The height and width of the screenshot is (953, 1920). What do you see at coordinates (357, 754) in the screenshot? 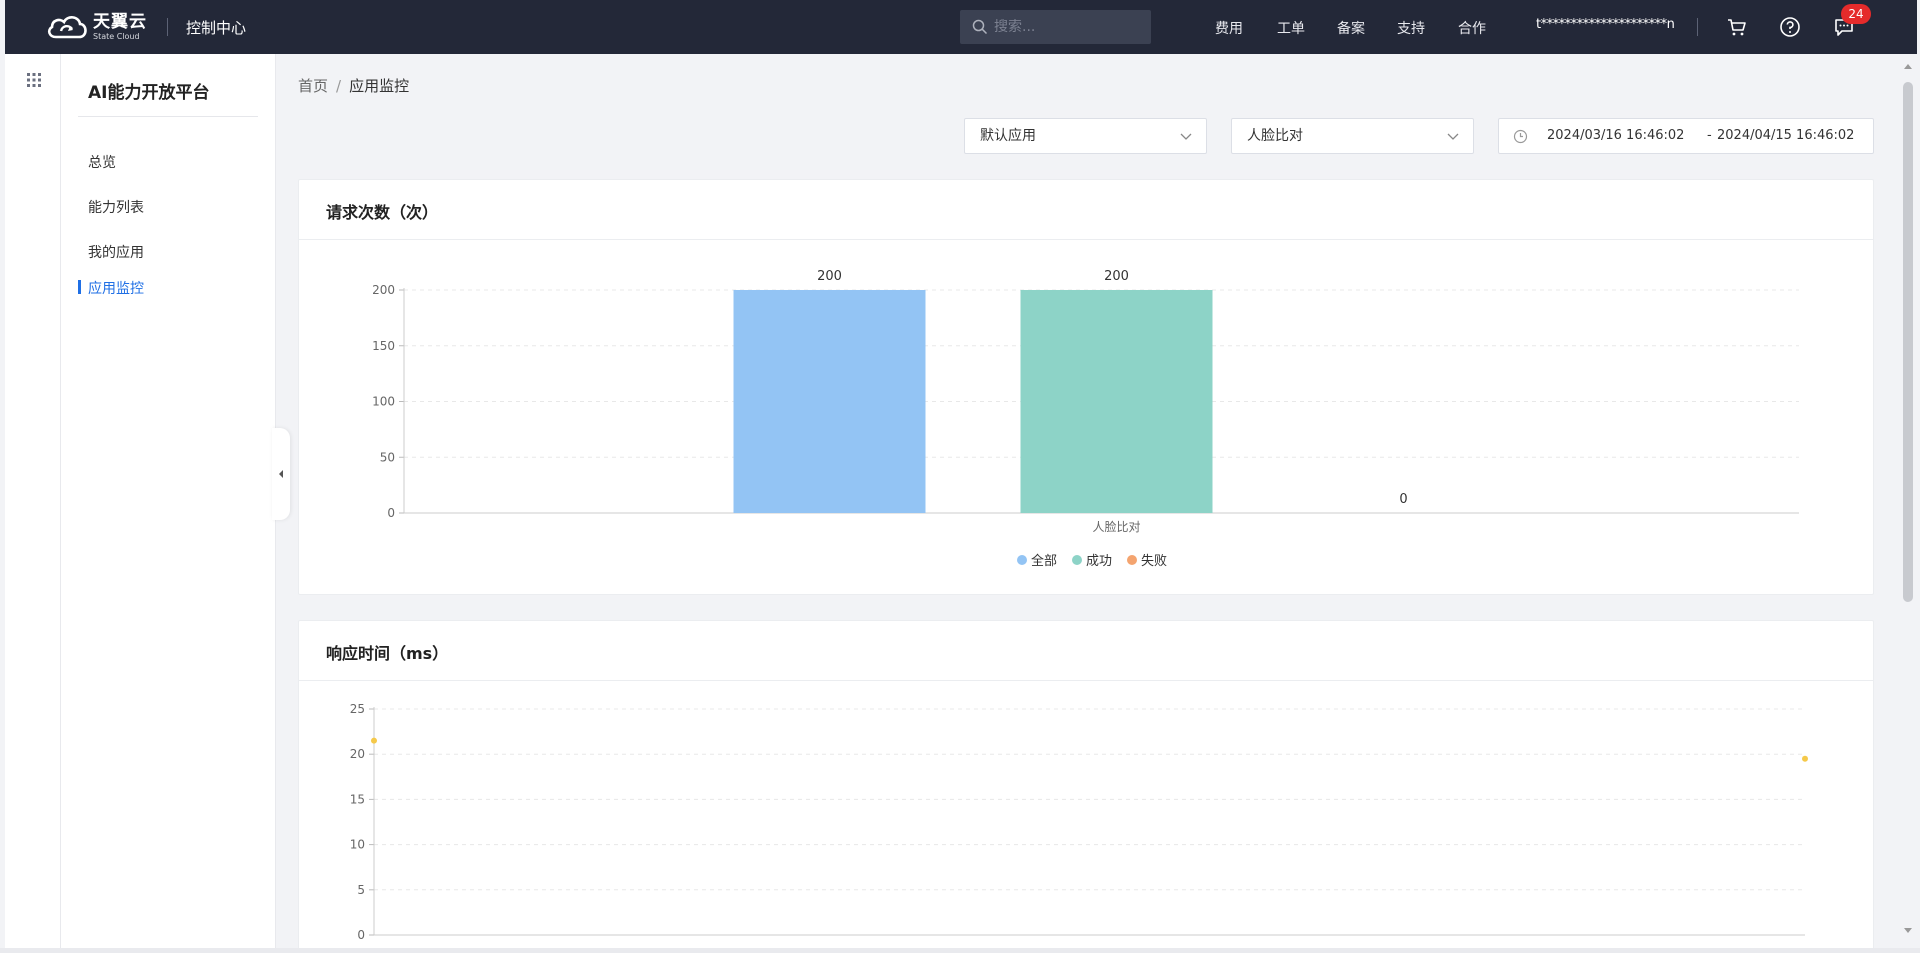
I see `y-tick-label: 20` at bounding box center [357, 754].